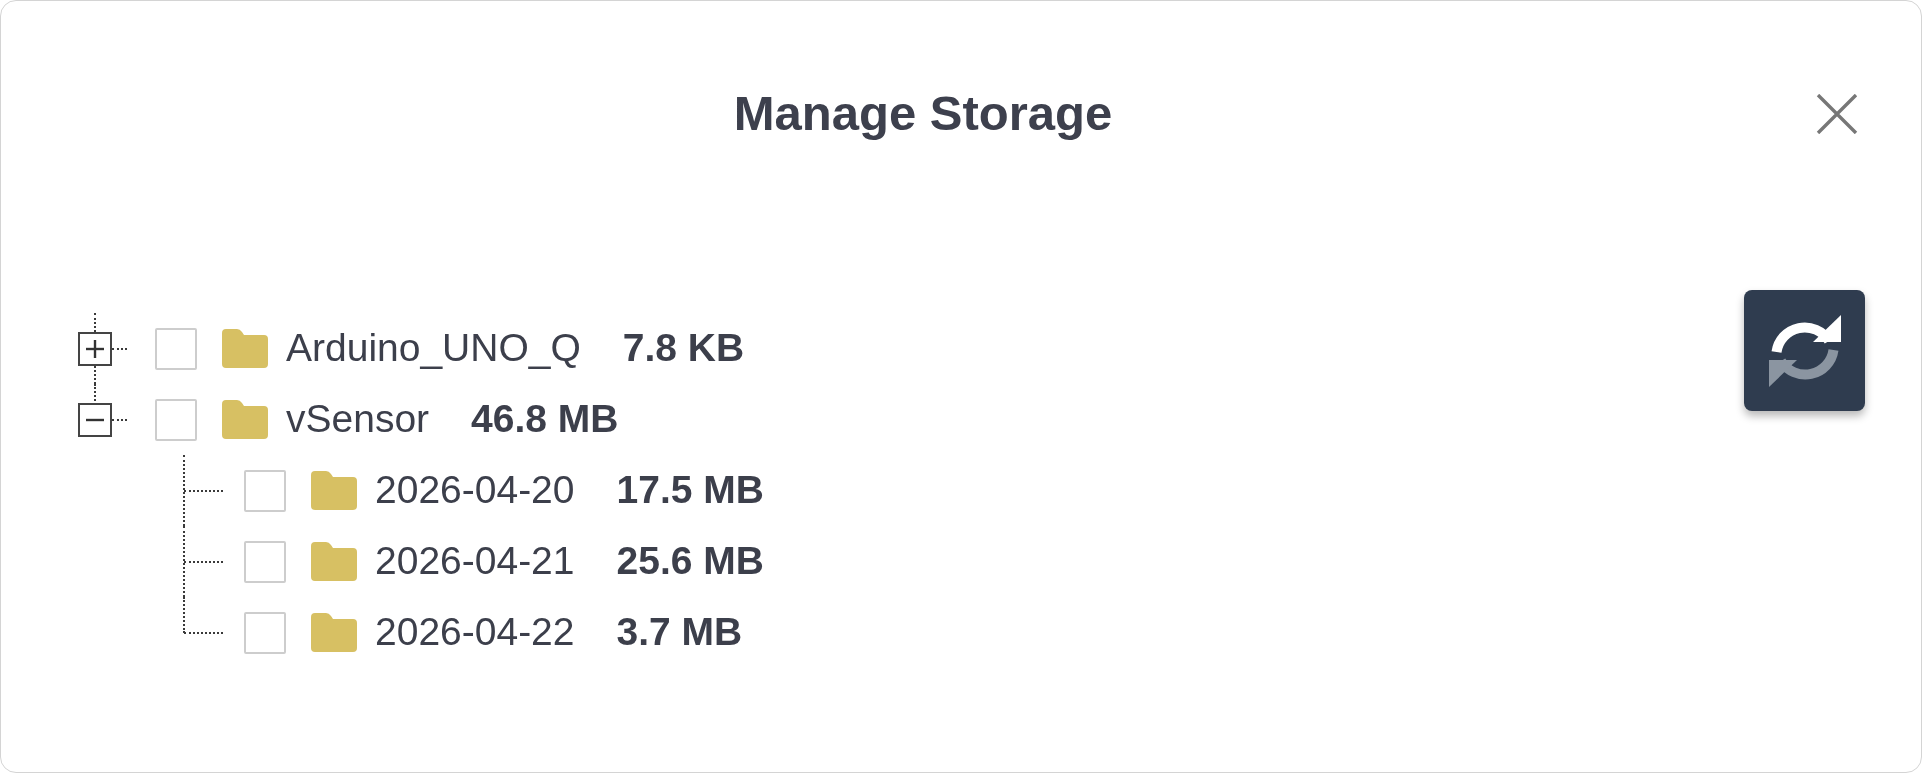 This screenshot has width=1922, height=773. Describe the element at coordinates (433, 348) in the screenshot. I see `folder-name: Arduino_UNO_Q` at that location.